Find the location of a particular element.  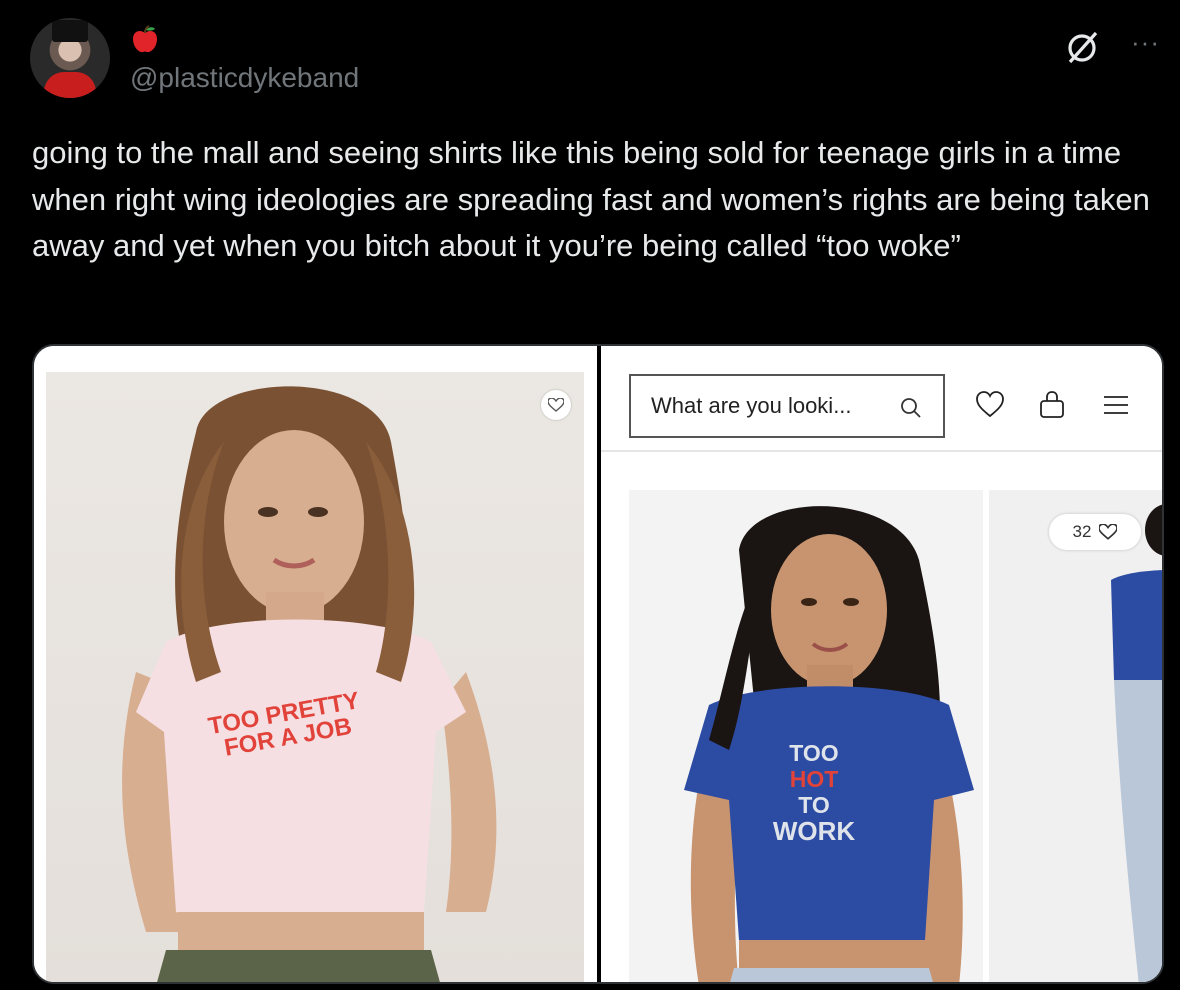

store-search-box is located at coordinates (787, 406).